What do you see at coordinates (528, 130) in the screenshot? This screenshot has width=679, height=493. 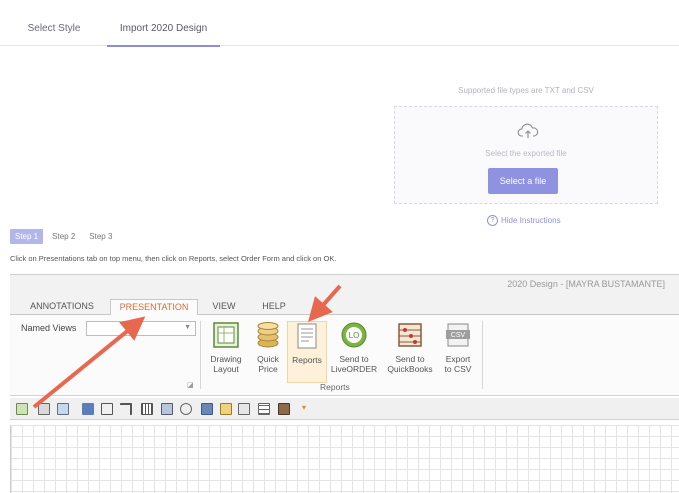 I see `cloud-upload-icon` at bounding box center [528, 130].